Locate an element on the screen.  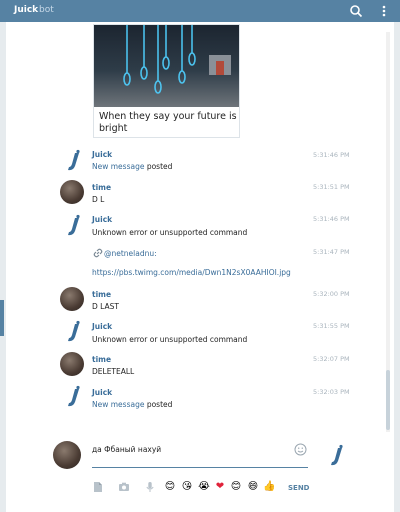
message-time: 5:32:00 PM is located at coordinates (331, 294).